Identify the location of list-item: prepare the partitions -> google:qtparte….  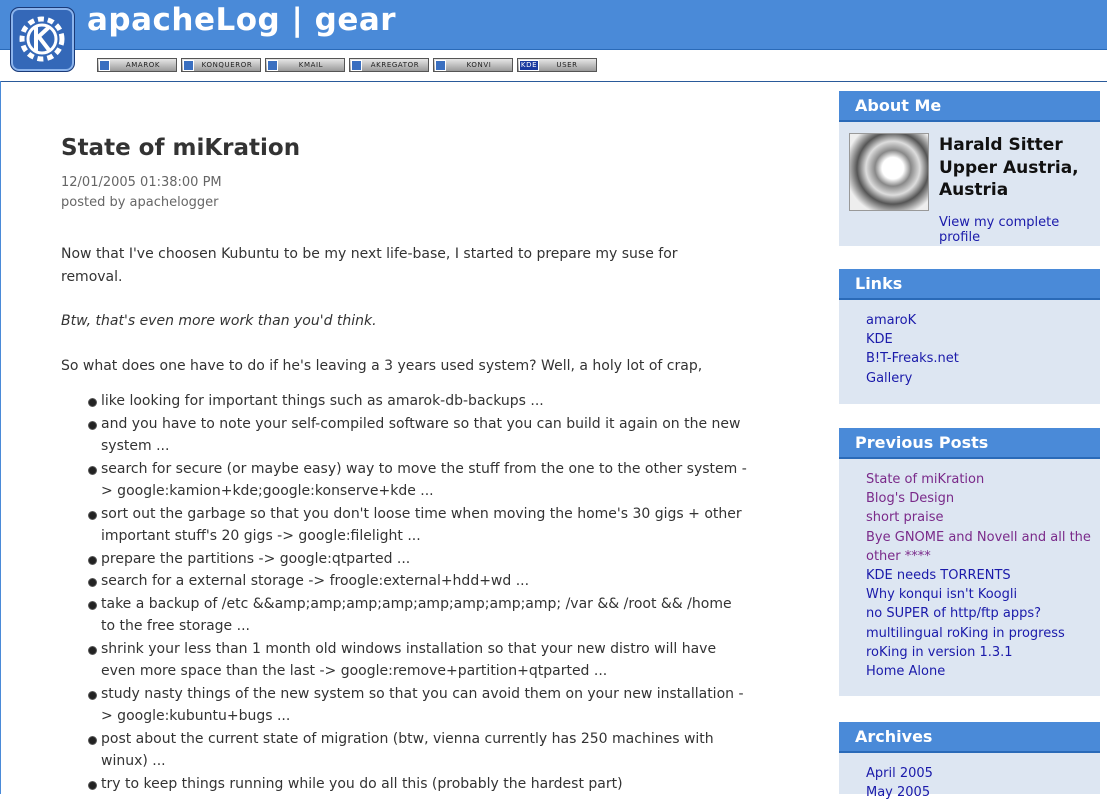
(418, 559).